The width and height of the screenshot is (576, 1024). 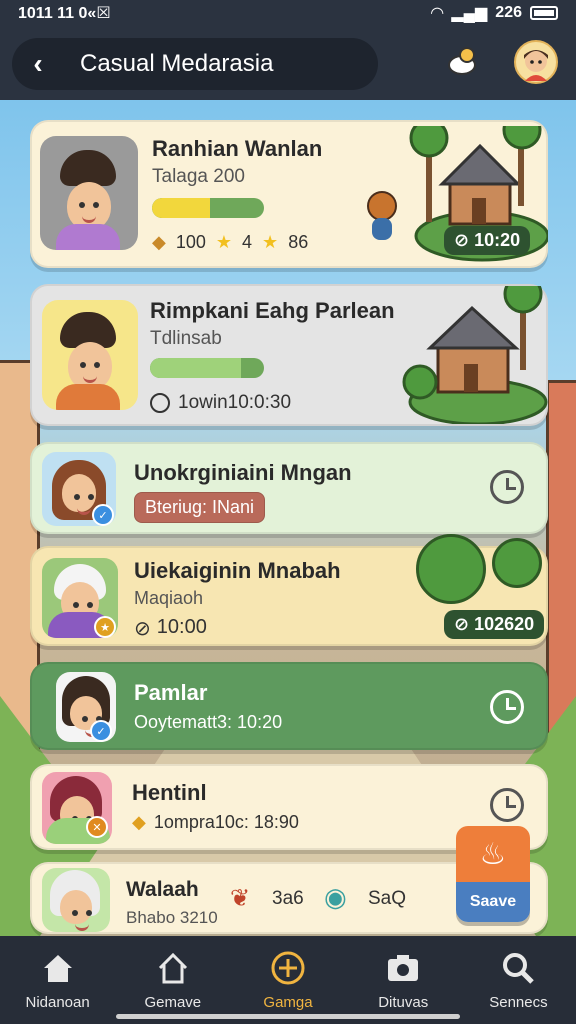 I want to click on page-title: Casual Medarasia, so click(x=177, y=63).